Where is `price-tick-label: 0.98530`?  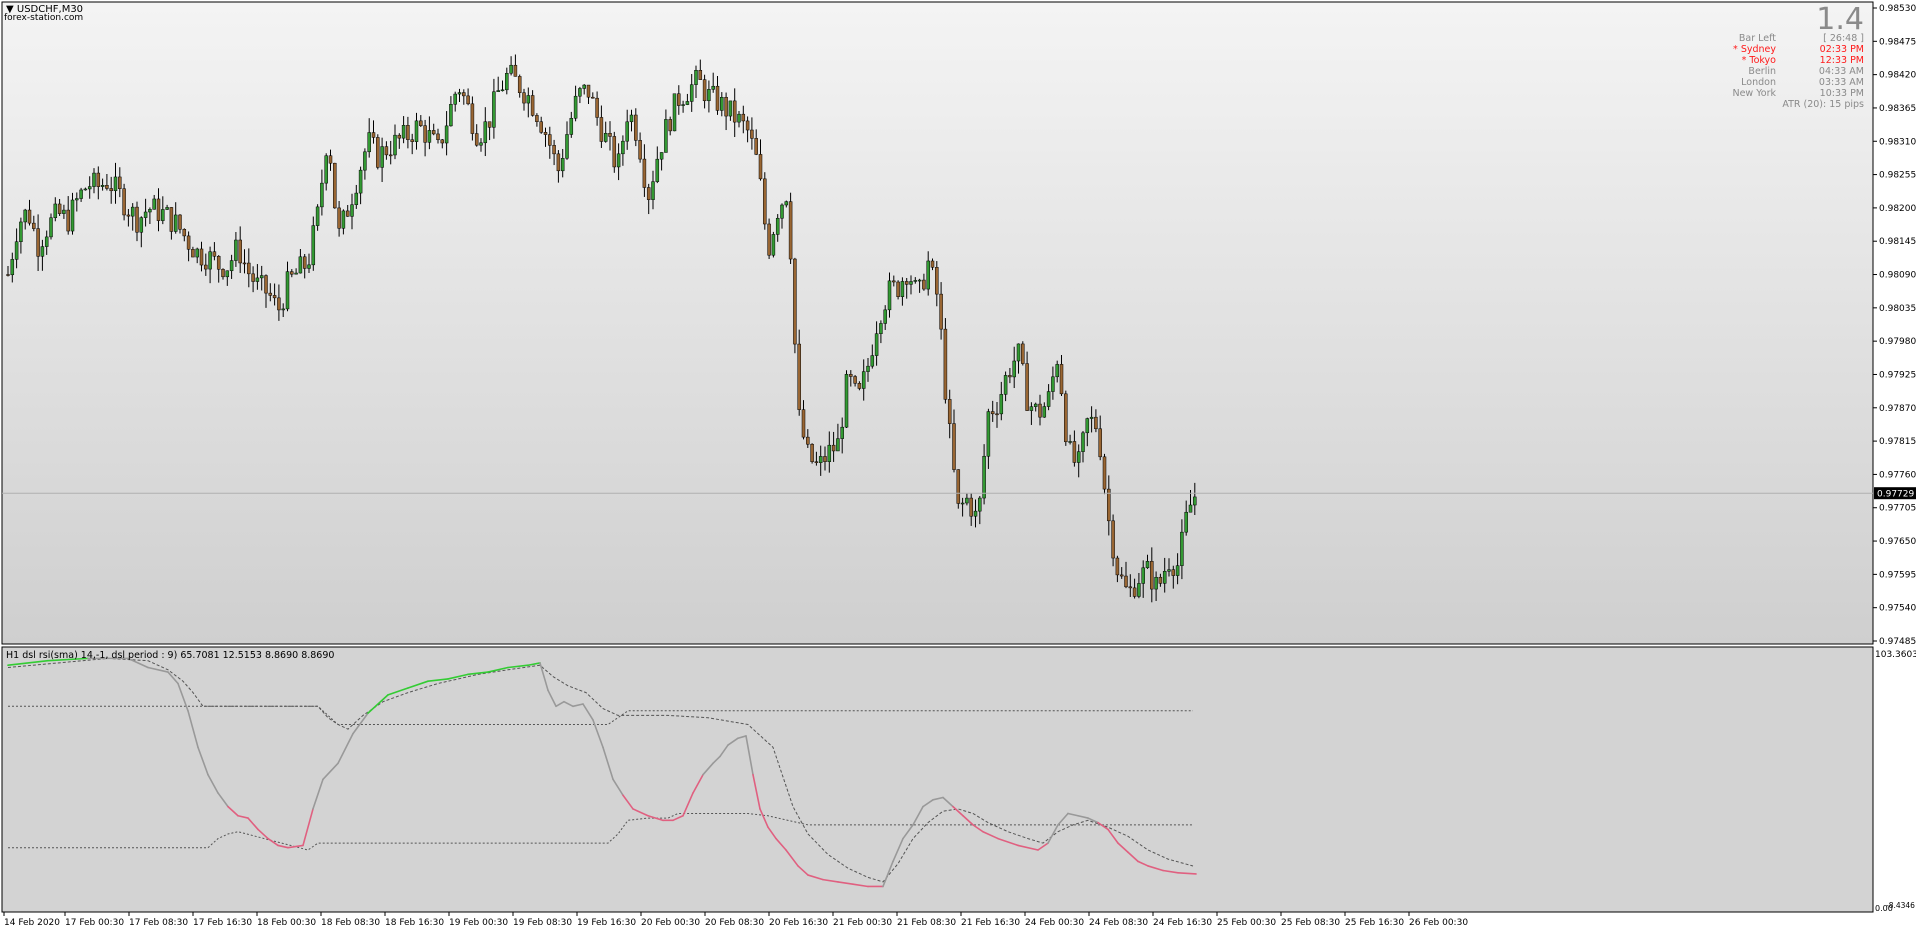
price-tick-label: 0.98530 is located at coordinates (1897, 9).